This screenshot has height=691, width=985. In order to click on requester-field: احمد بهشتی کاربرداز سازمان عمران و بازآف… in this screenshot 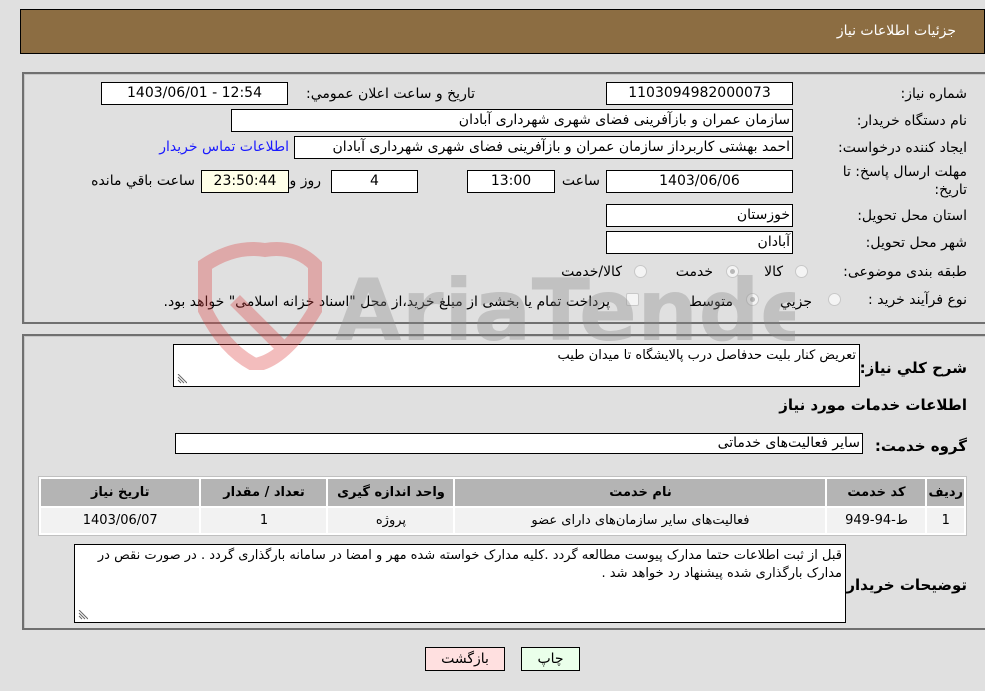, I will do `click(543, 147)`.